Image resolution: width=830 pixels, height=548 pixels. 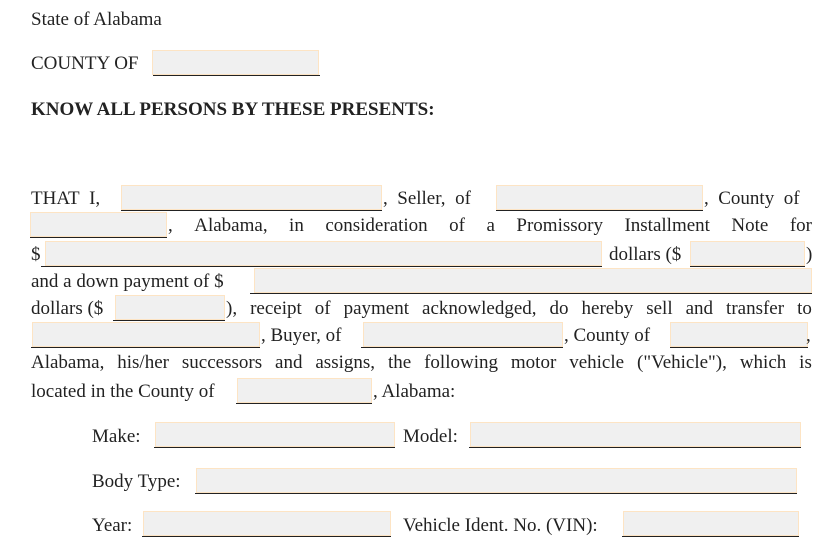 I want to click on buyer-county-input, so click(x=739, y=334).